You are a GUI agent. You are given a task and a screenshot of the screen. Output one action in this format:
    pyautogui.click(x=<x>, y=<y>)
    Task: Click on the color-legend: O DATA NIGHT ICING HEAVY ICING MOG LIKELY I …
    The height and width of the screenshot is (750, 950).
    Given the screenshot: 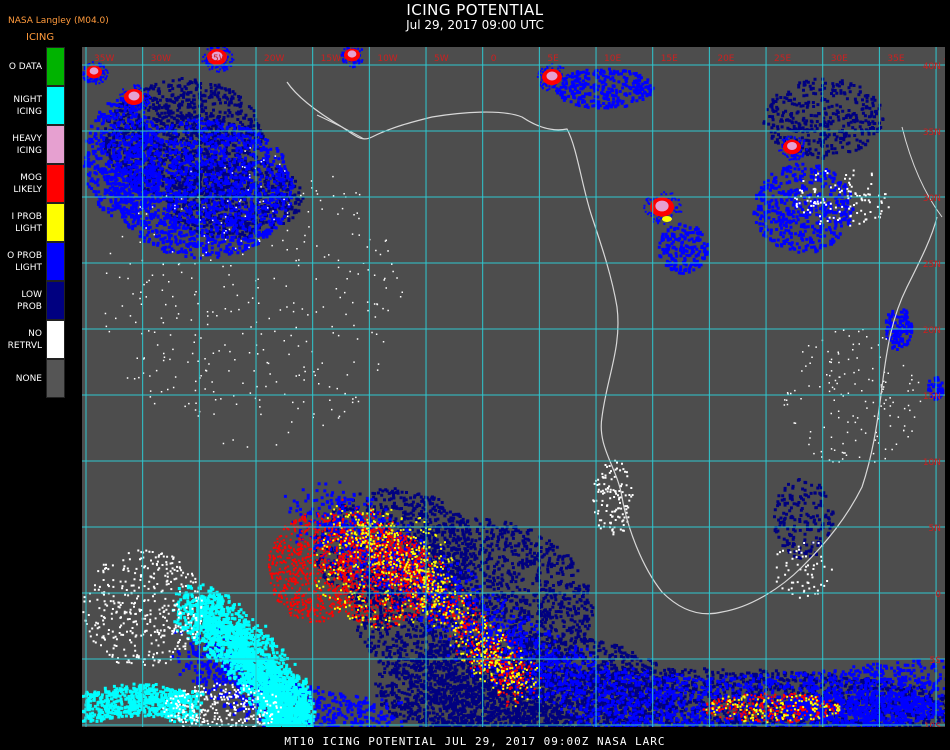 What is the action you would take?
    pyautogui.click(x=33, y=224)
    